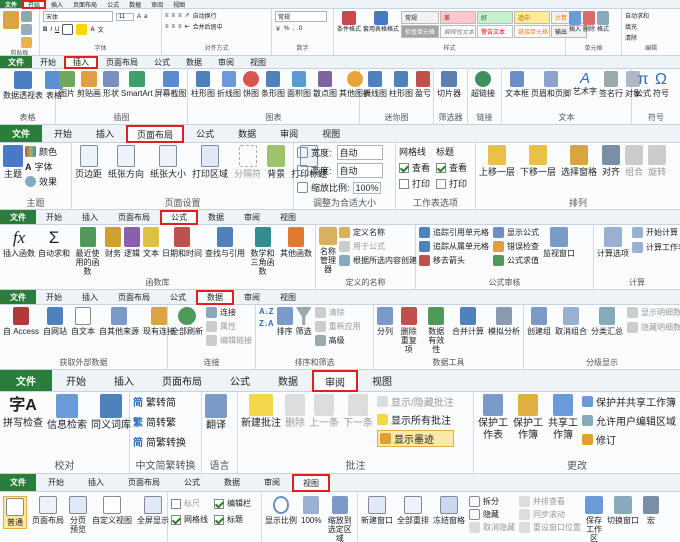  I want to click on allow-edit-ranges-button: 允许用户编辑区域, so click(629, 420).